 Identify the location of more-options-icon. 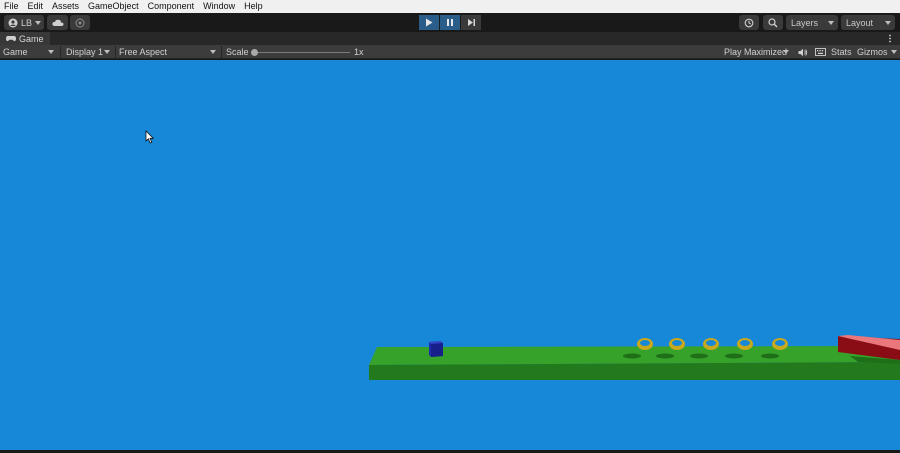
(890, 38).